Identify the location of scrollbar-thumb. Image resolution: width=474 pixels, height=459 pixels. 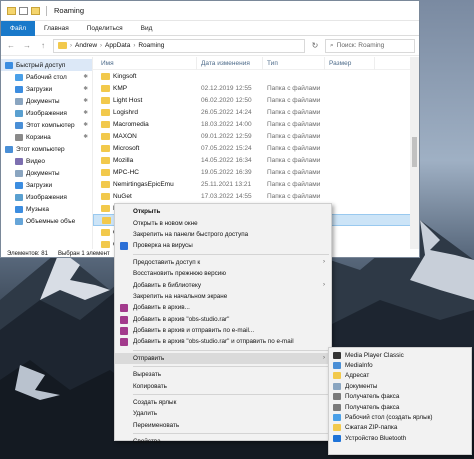
(414, 152).